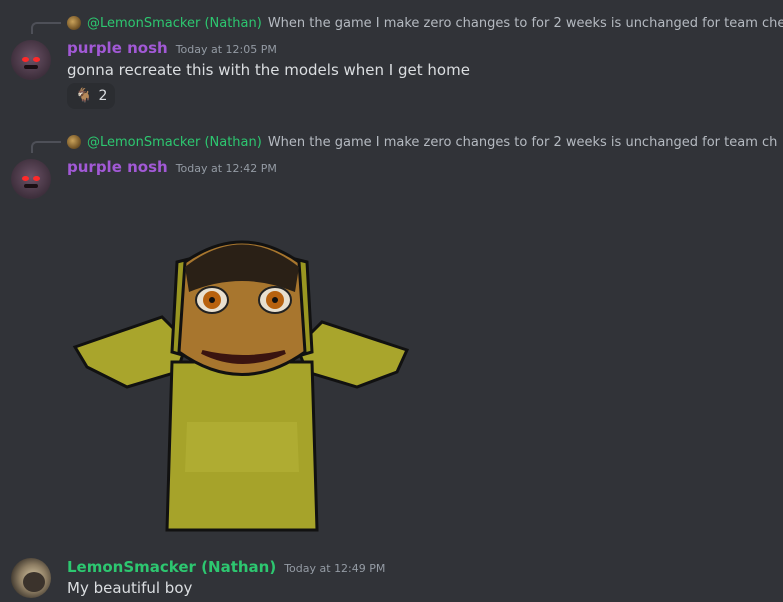 This screenshot has width=783, height=602. What do you see at coordinates (171, 567) in the screenshot?
I see `author-name: LemonSmacker (Nathan)` at bounding box center [171, 567].